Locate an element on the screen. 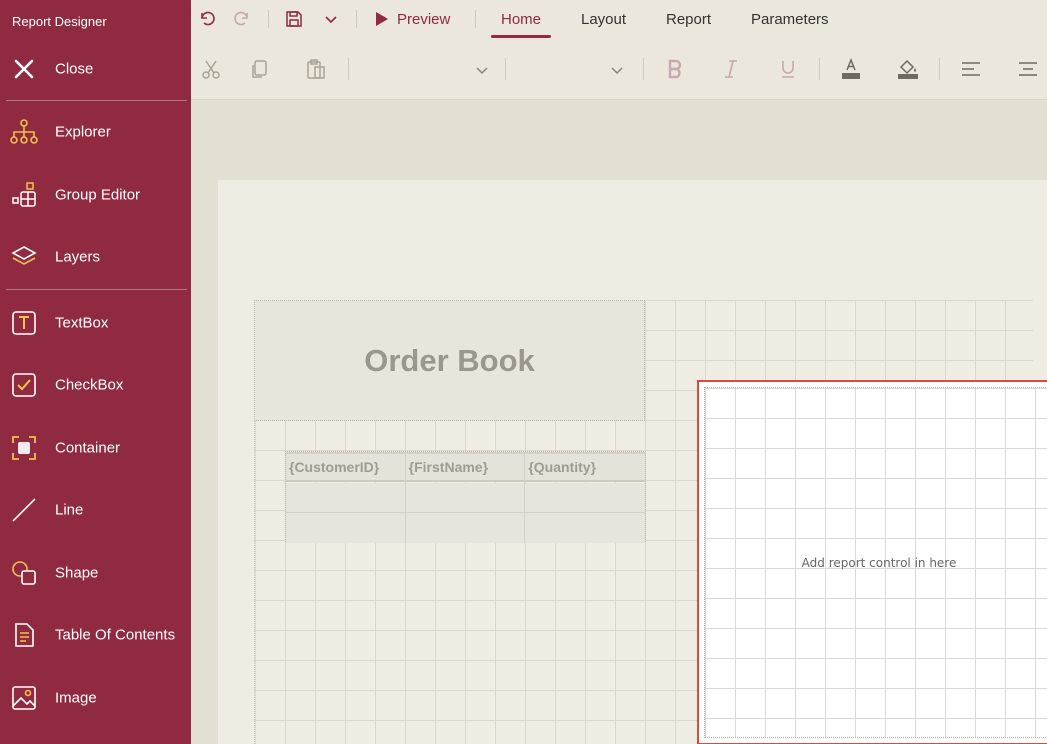 This screenshot has height=744, width=1047. report-title-textbox: Order Book is located at coordinates (449, 360).